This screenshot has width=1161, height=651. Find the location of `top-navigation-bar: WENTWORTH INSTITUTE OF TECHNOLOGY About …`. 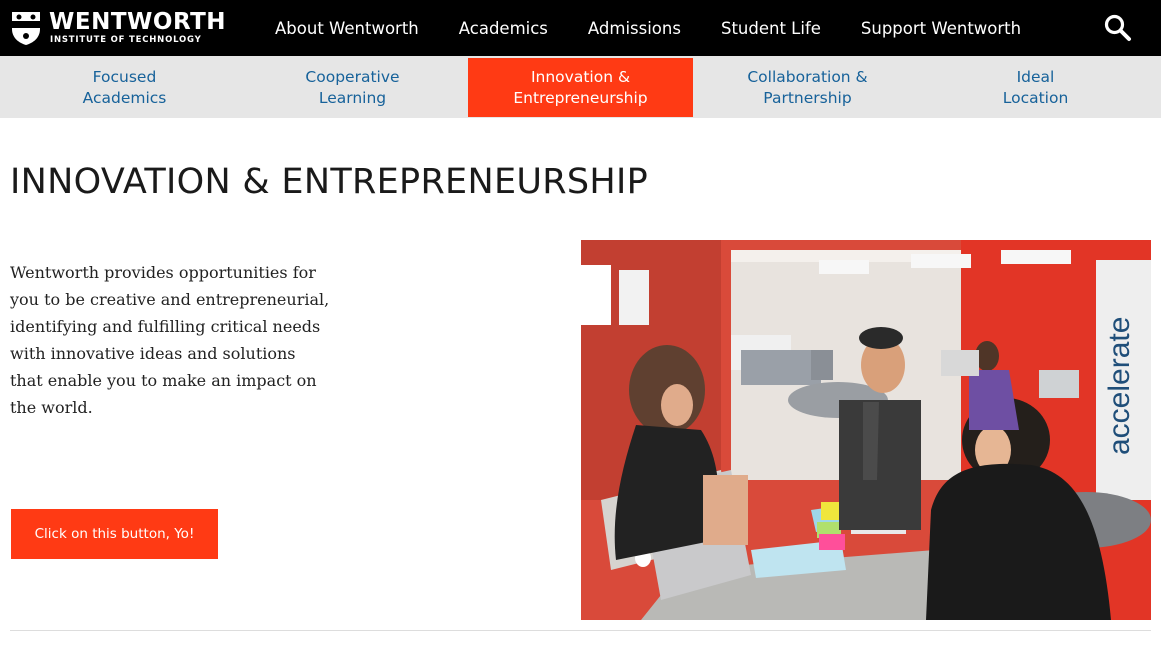

top-navigation-bar: WENTWORTH INSTITUTE OF TECHNOLOGY About … is located at coordinates (580, 28).